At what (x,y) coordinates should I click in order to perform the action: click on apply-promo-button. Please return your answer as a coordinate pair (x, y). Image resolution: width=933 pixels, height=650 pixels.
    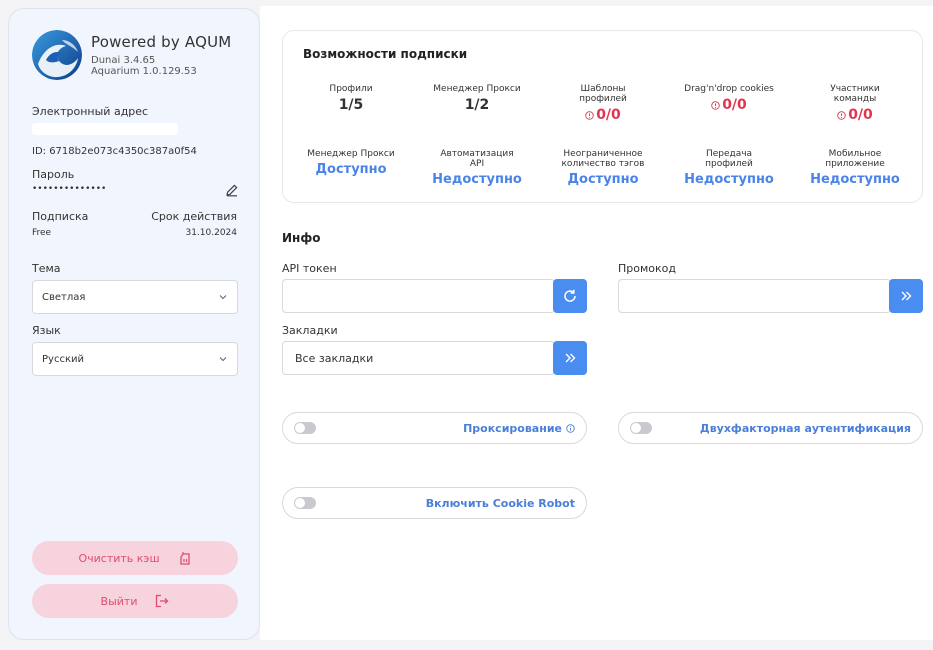
    Looking at the image, I should click on (906, 296).